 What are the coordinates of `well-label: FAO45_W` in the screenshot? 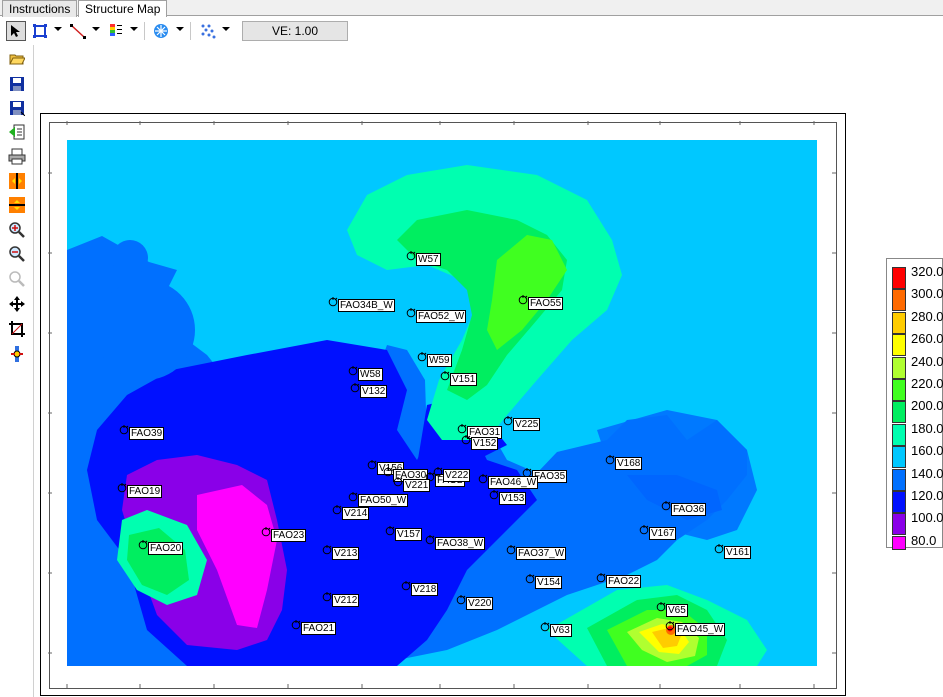 It's located at (700, 629).